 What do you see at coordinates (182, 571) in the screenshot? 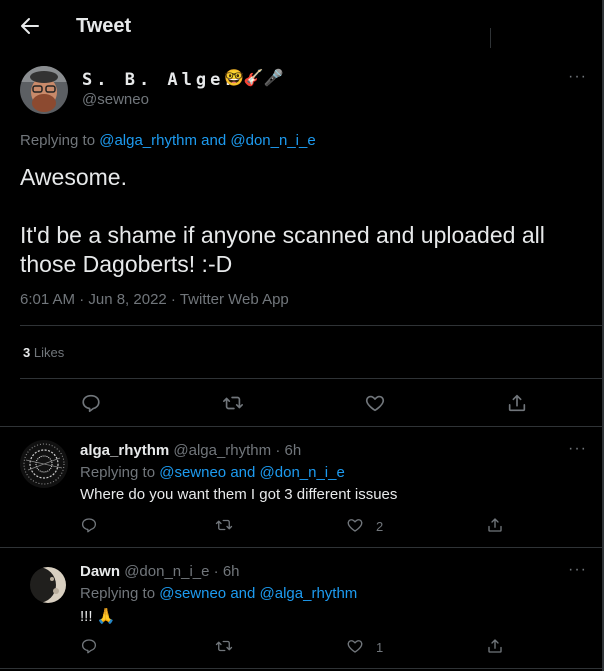
I see `reply-author-meta: @don_n_i_e · 6h` at bounding box center [182, 571].